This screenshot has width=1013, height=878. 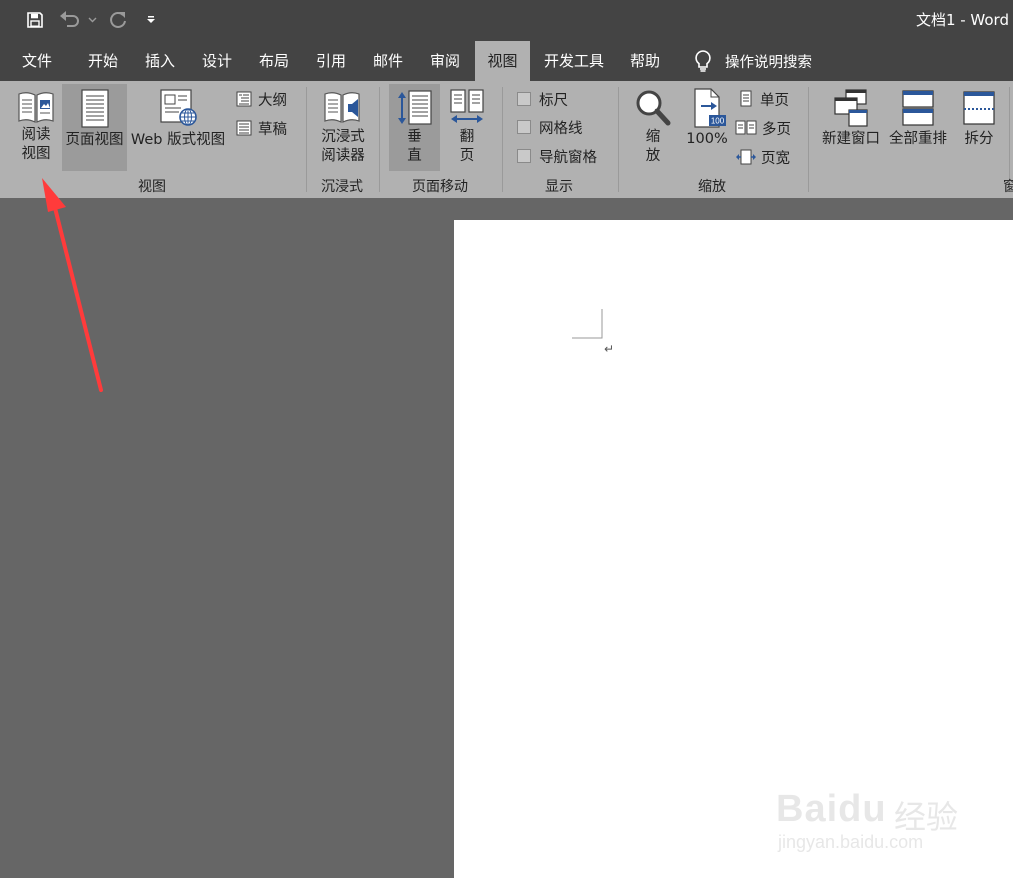 I want to click on watermark-logo: Baidu, so click(x=831, y=809).